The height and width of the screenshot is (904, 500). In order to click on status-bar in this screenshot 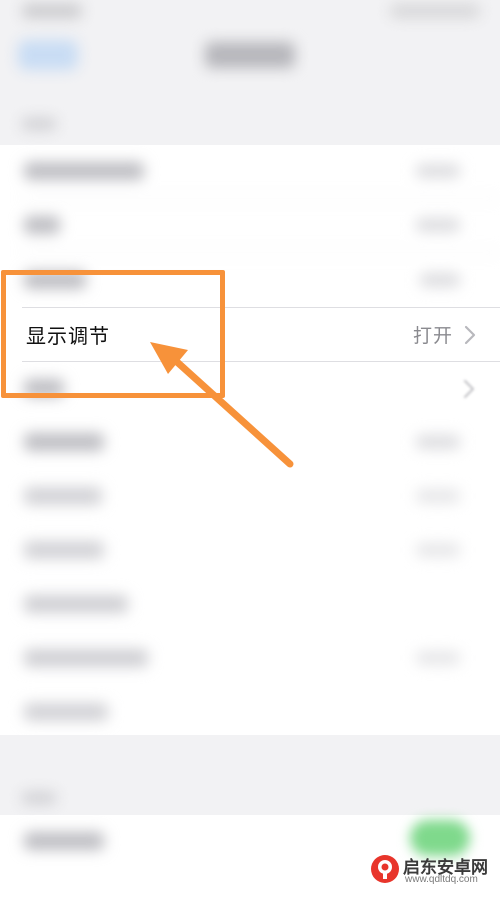, I will do `click(250, 11)`.